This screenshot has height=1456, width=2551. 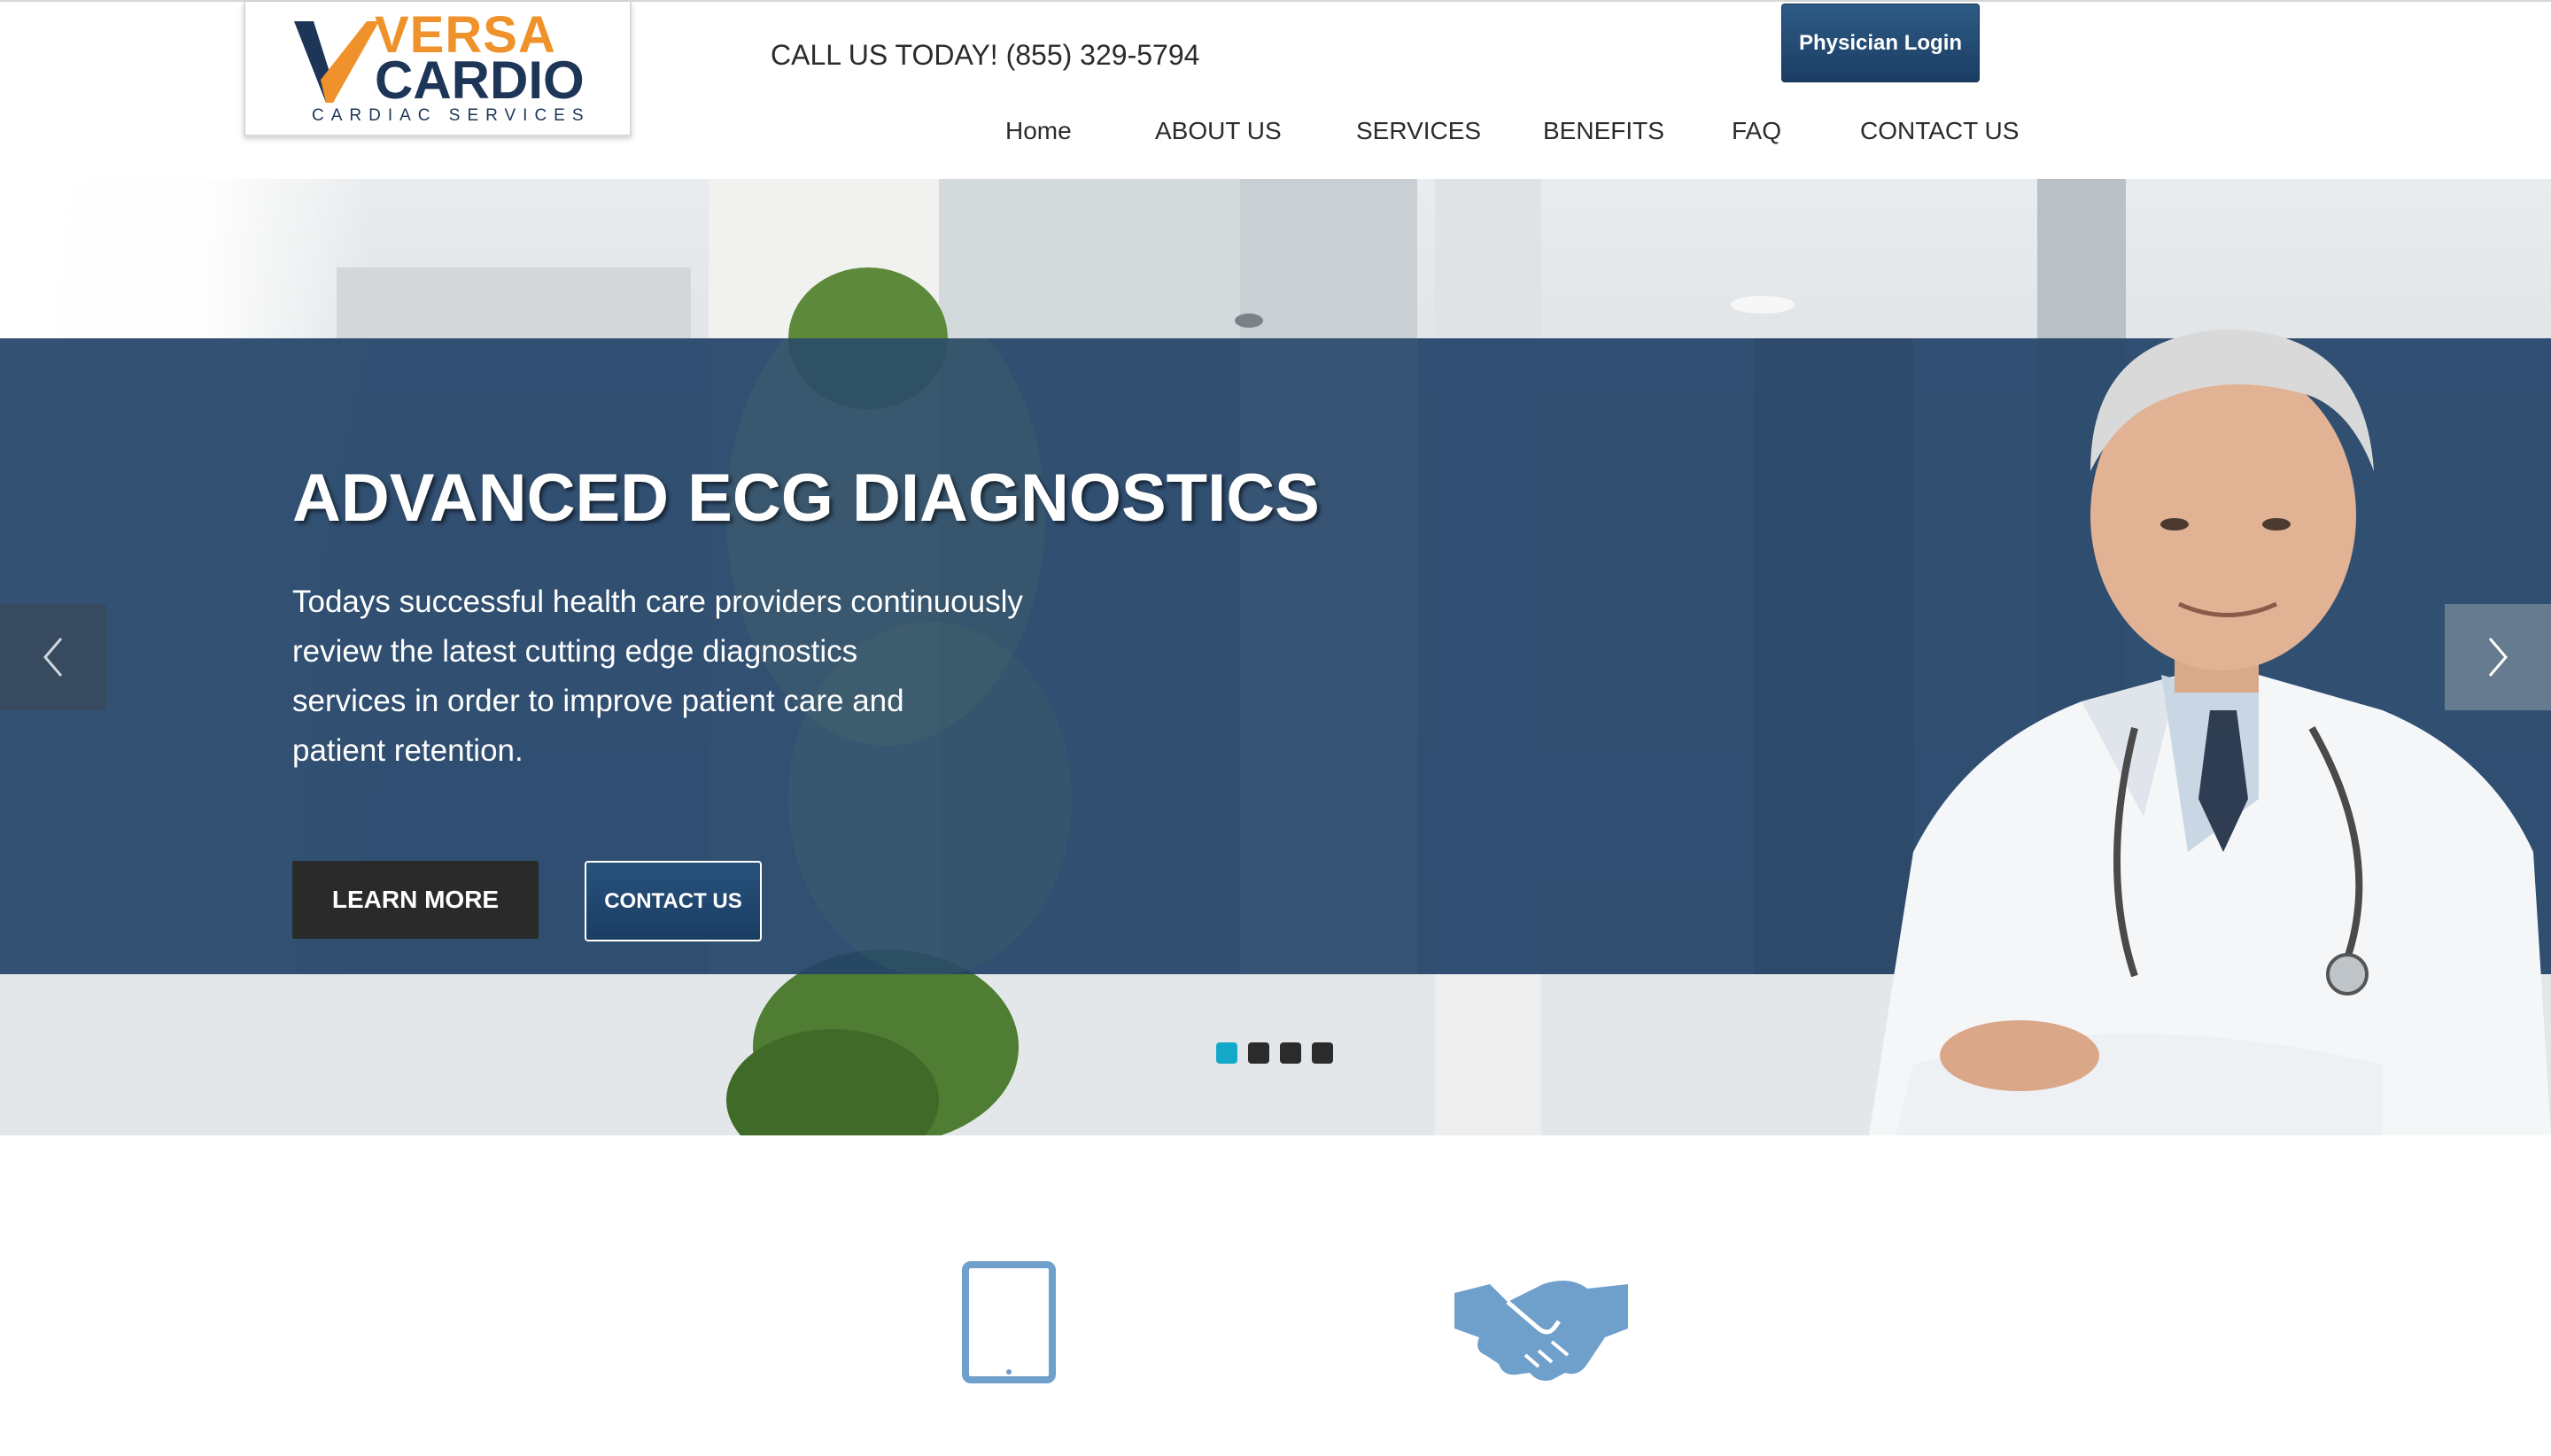 I want to click on hero-title: ADVANCED ECG DIAGNOSTICS, so click(x=806, y=498).